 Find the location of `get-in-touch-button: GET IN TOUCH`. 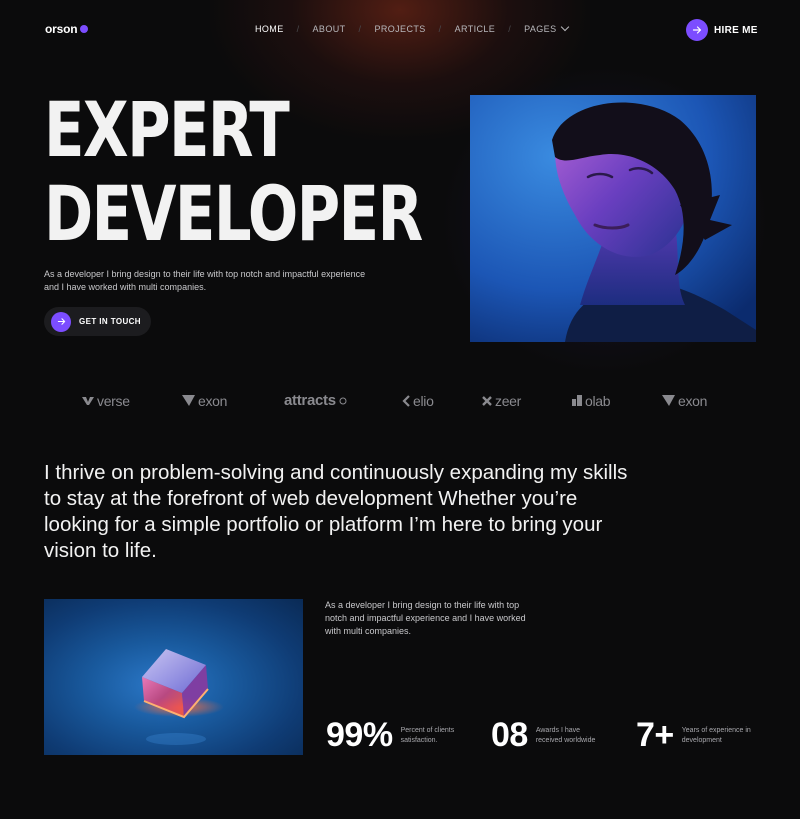

get-in-touch-button: GET IN TOUCH is located at coordinates (97, 321).